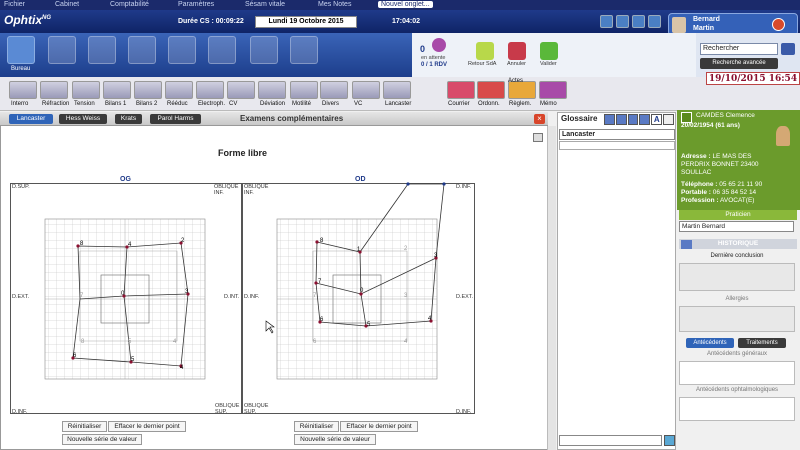 The width and height of the screenshot is (800, 450). What do you see at coordinates (710, 343) in the screenshot?
I see `antecedents-tab: Antécédents` at bounding box center [710, 343].